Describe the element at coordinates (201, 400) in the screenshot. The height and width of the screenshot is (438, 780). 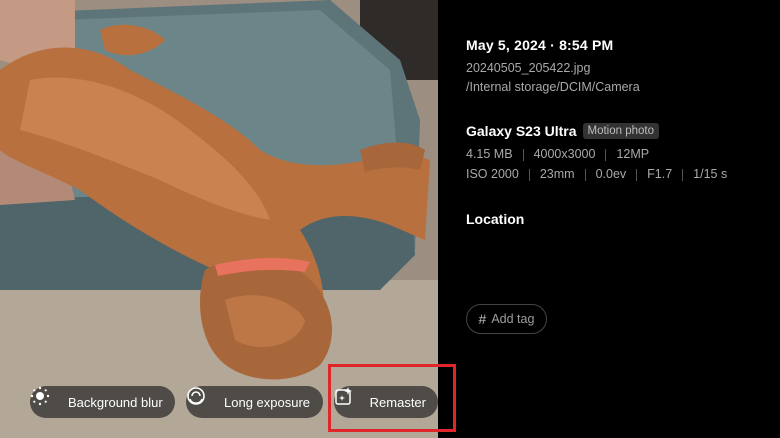
I see `long-exposure-icon` at that location.